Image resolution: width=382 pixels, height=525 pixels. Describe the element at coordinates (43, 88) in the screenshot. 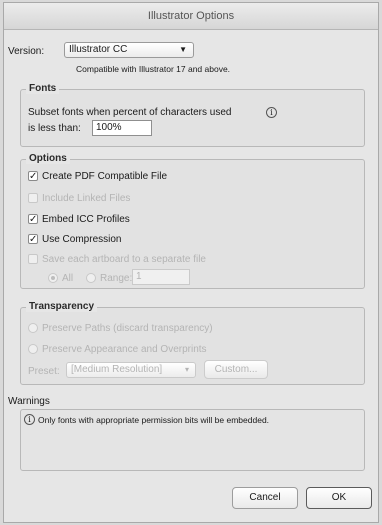

I see `fonts-legend: Fonts` at that location.